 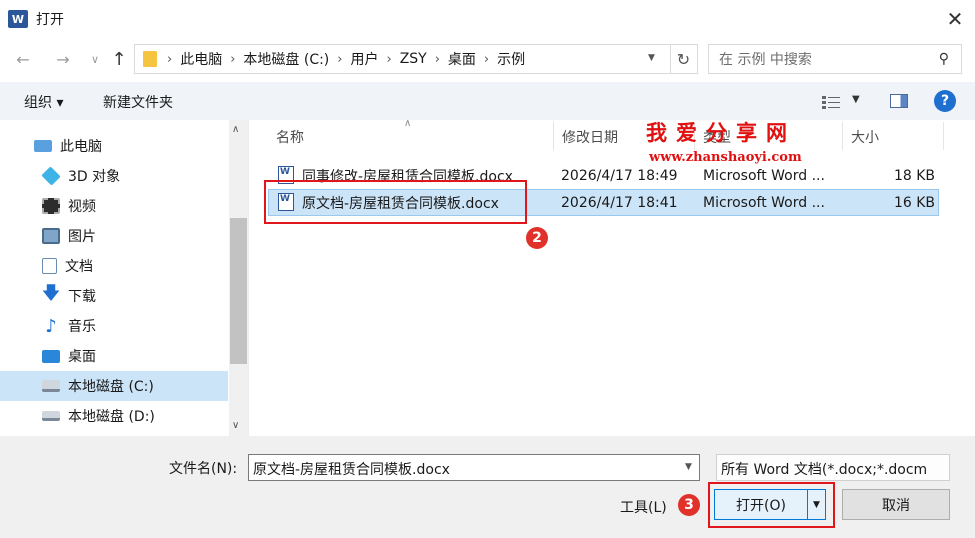 I want to click on forward-arrow-icon: →, so click(x=63, y=59).